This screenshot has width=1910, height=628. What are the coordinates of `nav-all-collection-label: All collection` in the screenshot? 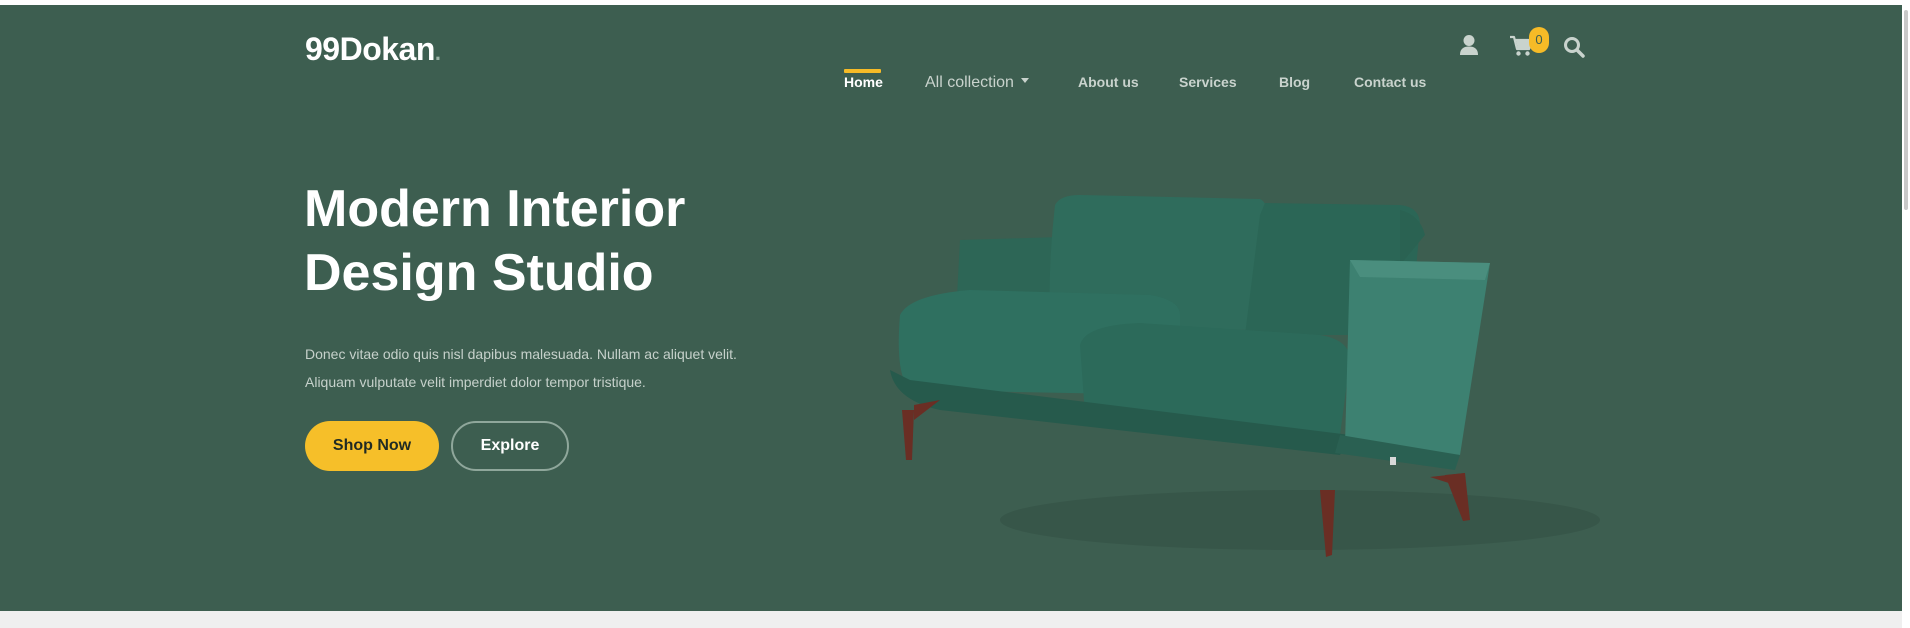 It's located at (969, 82).